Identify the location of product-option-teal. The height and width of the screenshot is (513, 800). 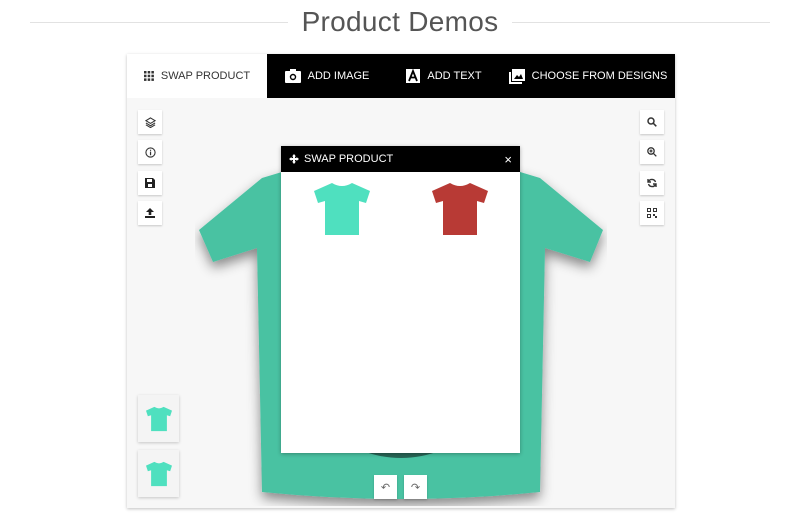
(342, 209).